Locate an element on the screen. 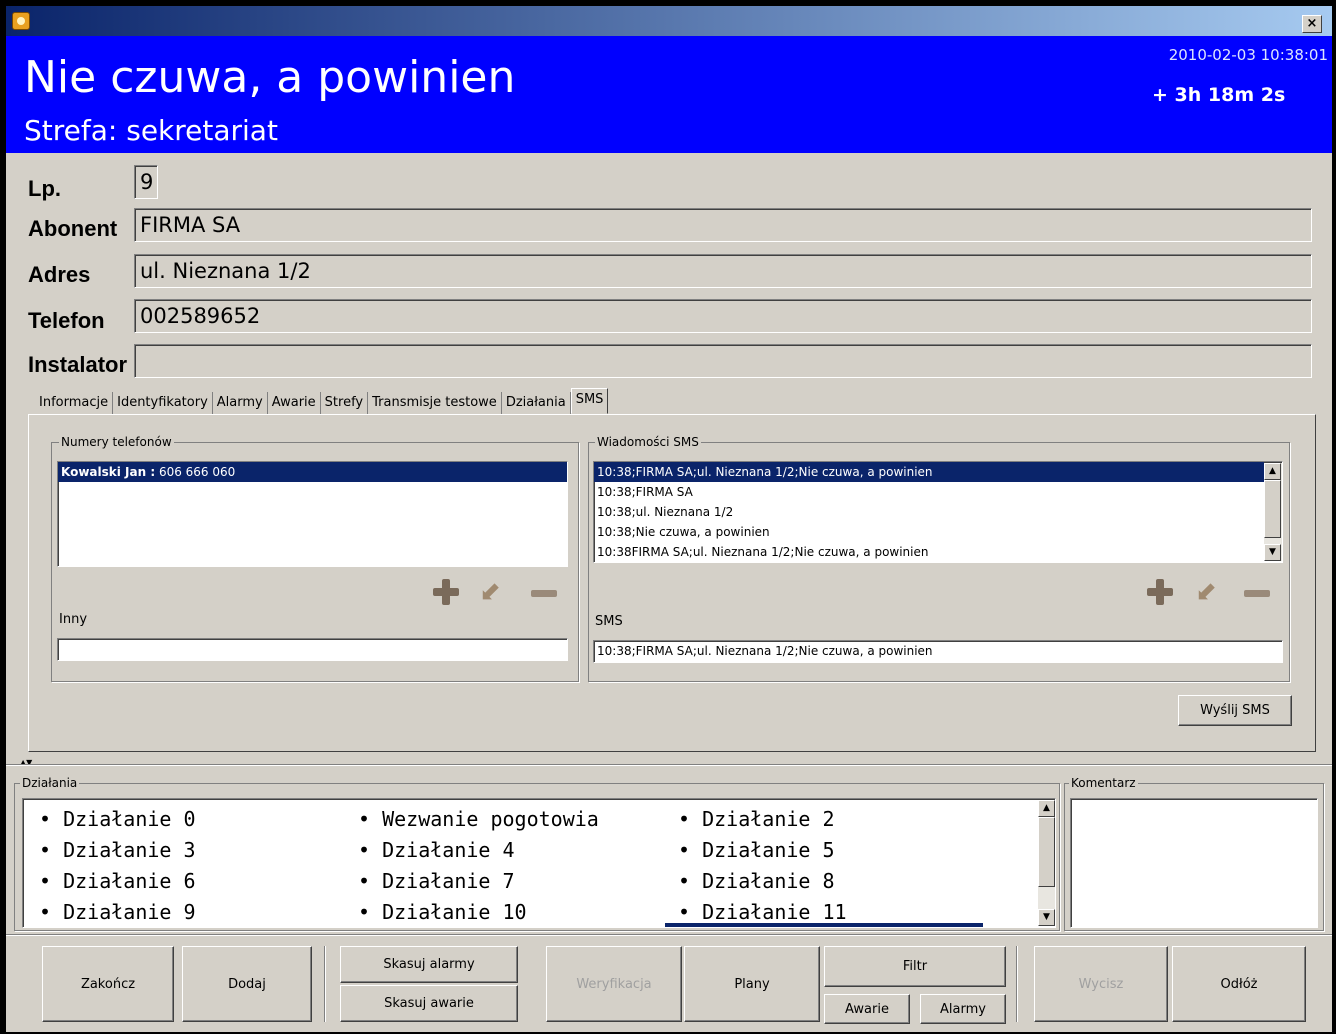 The height and width of the screenshot is (1034, 1336). messages-scrollbar: ▲ ▼ is located at coordinates (1273, 512).